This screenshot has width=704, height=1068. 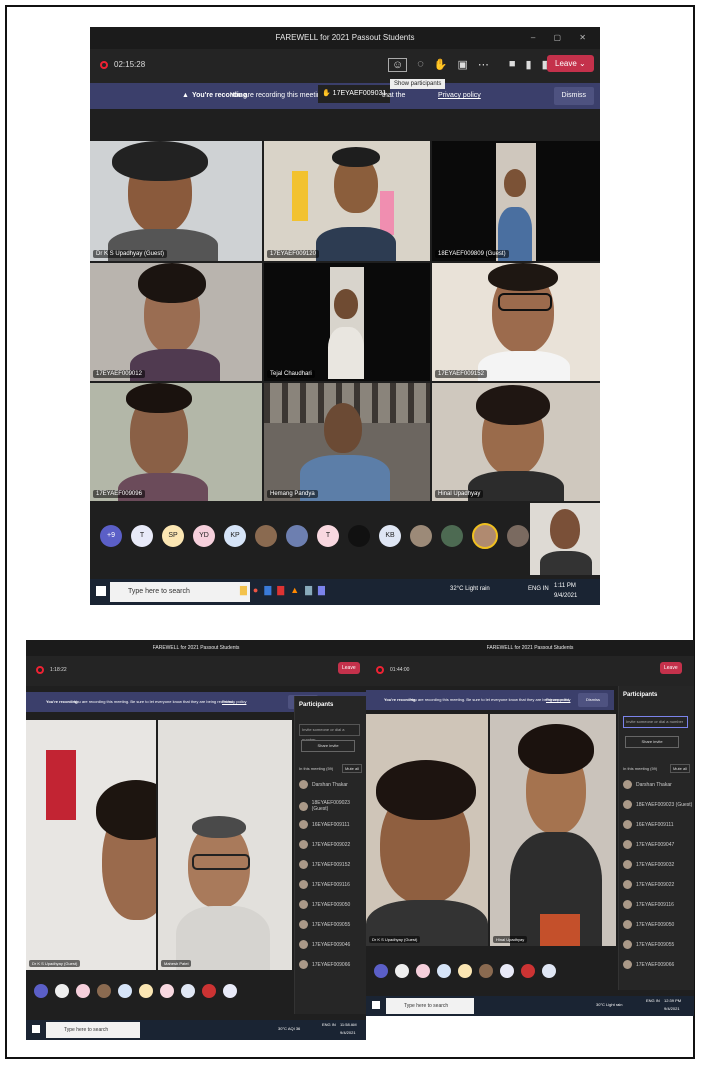 I want to click on vlc-icon: ▲, so click(x=294, y=590).